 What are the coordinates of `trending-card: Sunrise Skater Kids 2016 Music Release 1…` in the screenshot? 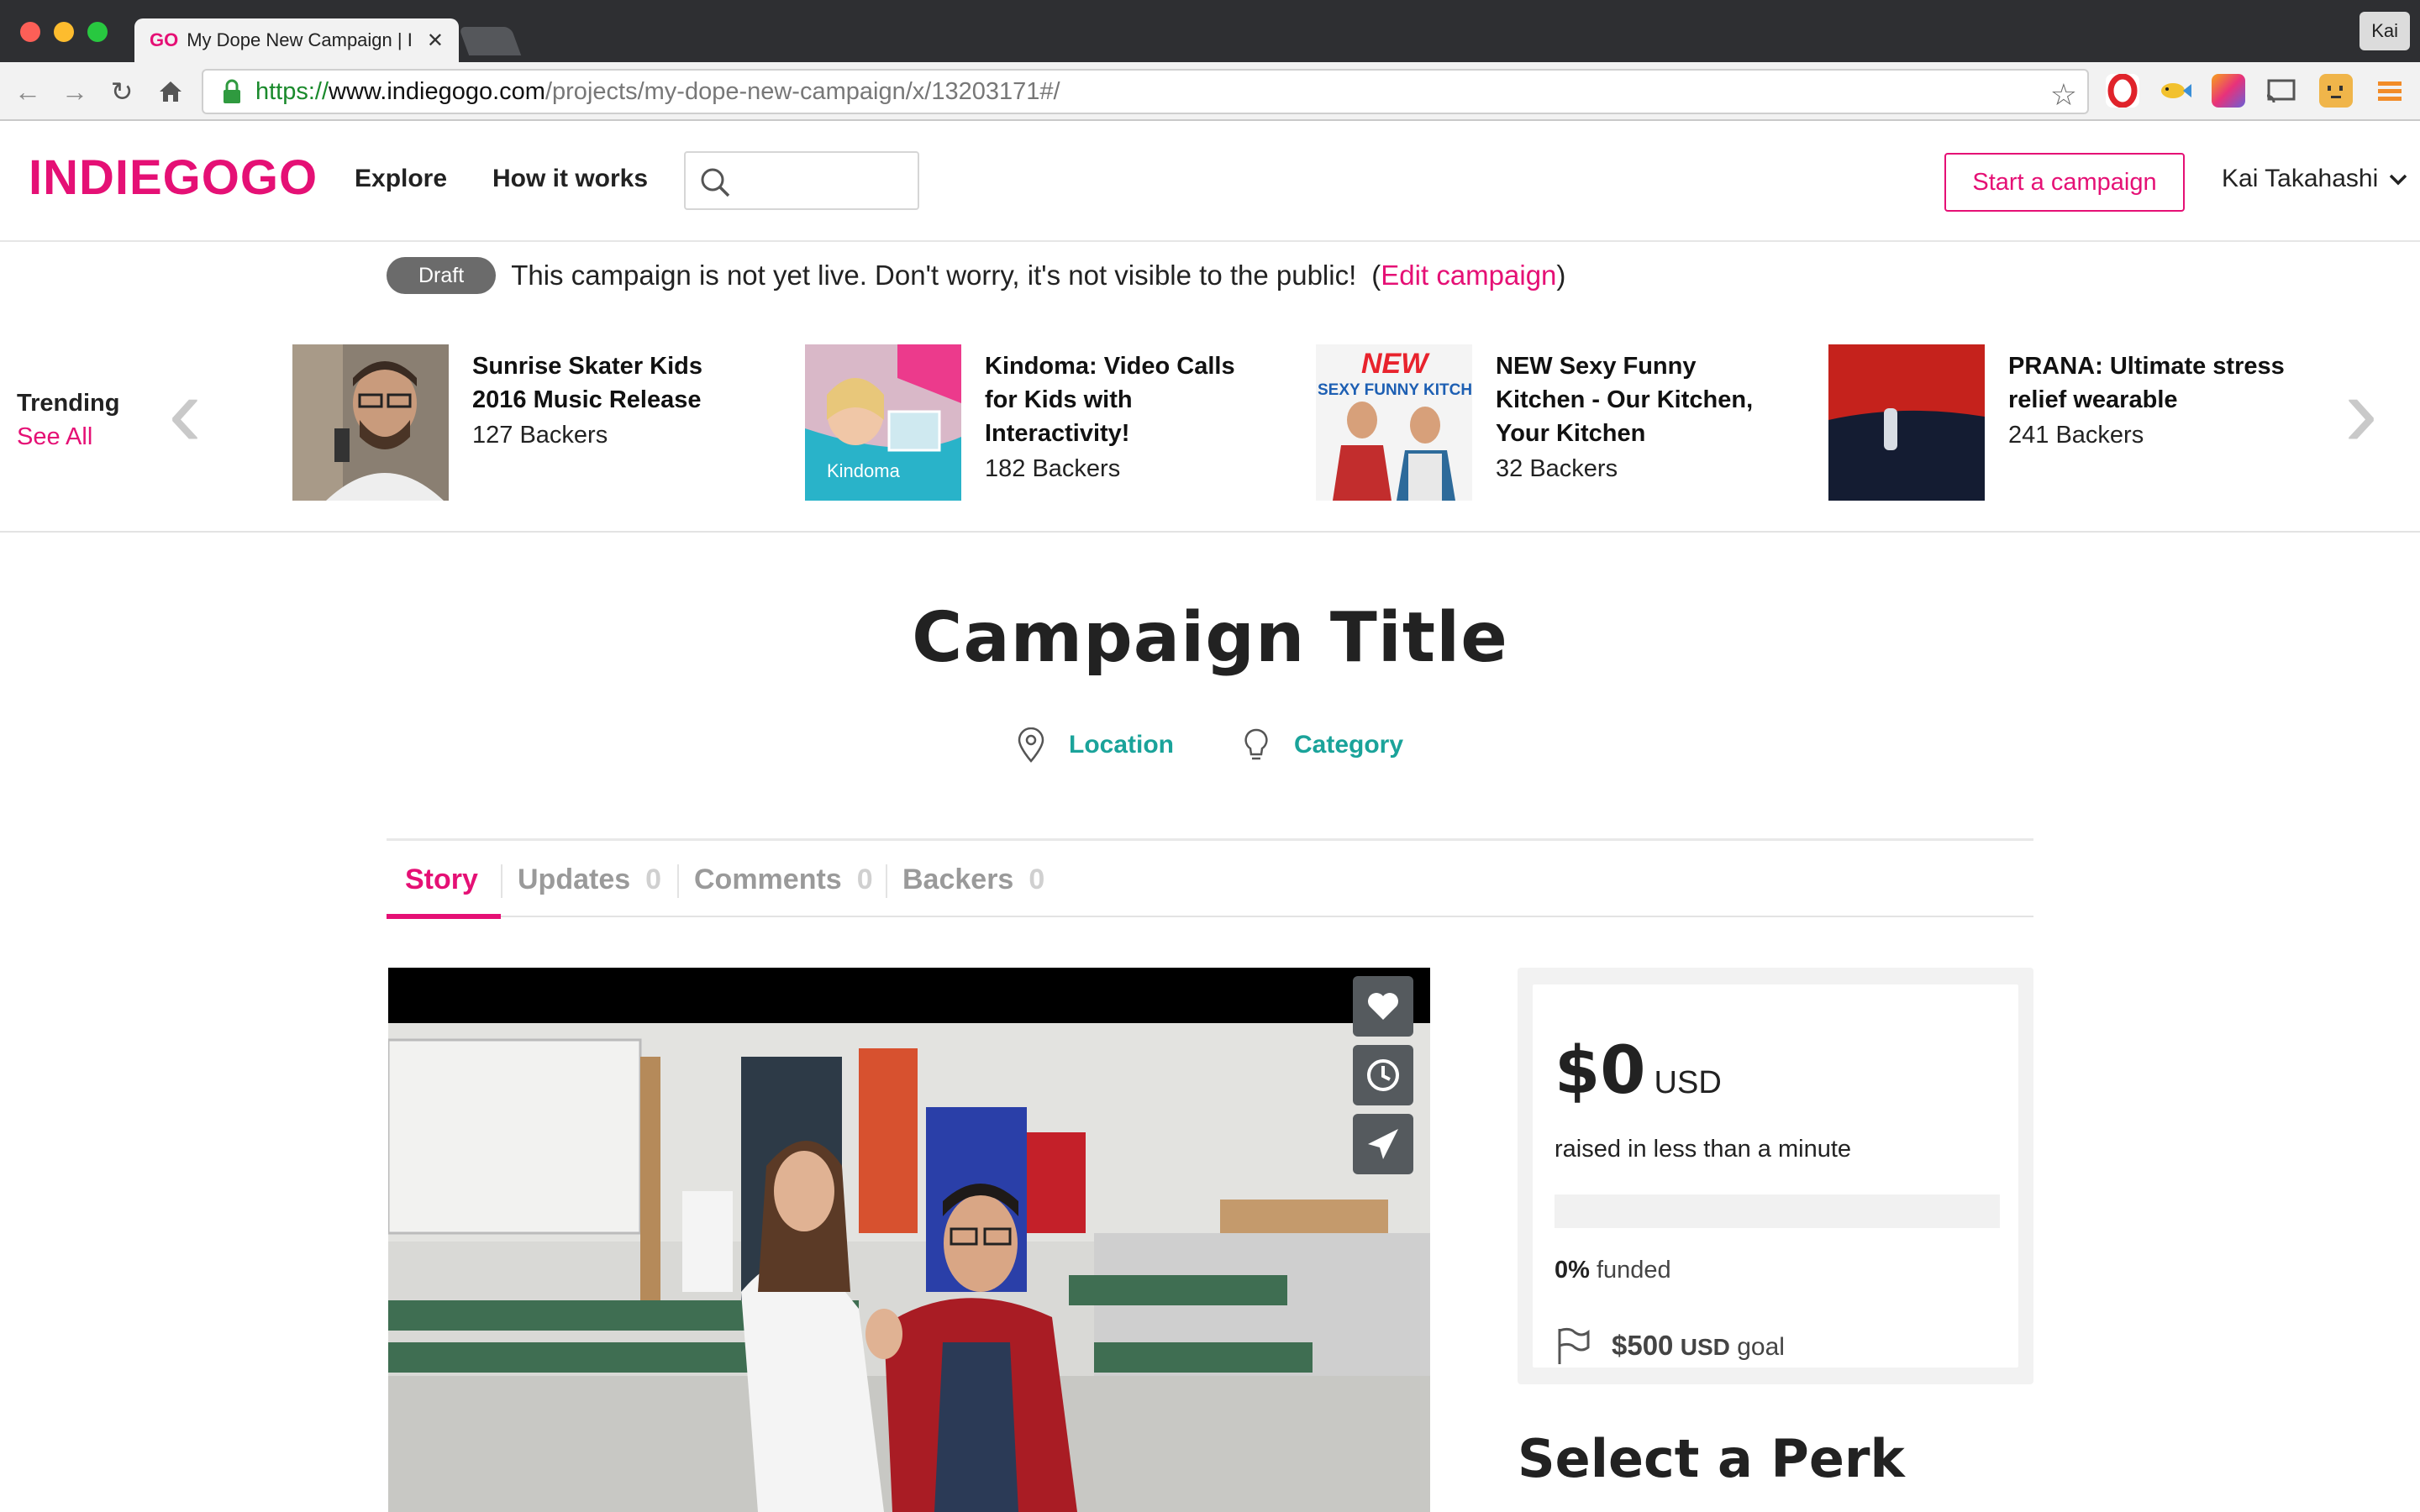 It's located at (527, 422).